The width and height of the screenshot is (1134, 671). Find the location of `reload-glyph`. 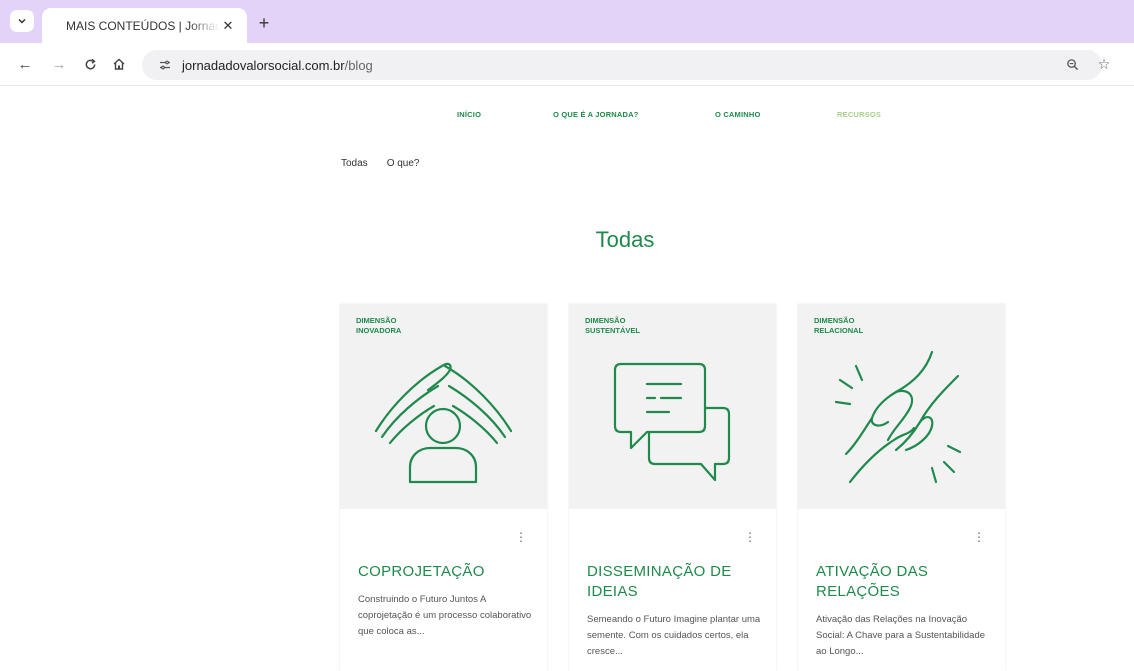

reload-glyph is located at coordinates (90, 63).